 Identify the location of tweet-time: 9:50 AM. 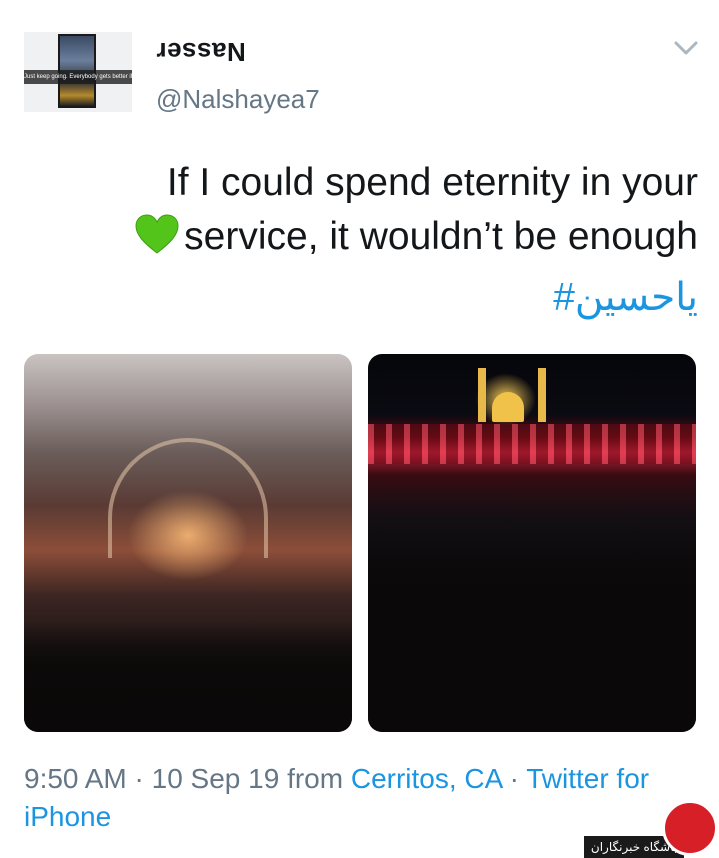
(75, 778).